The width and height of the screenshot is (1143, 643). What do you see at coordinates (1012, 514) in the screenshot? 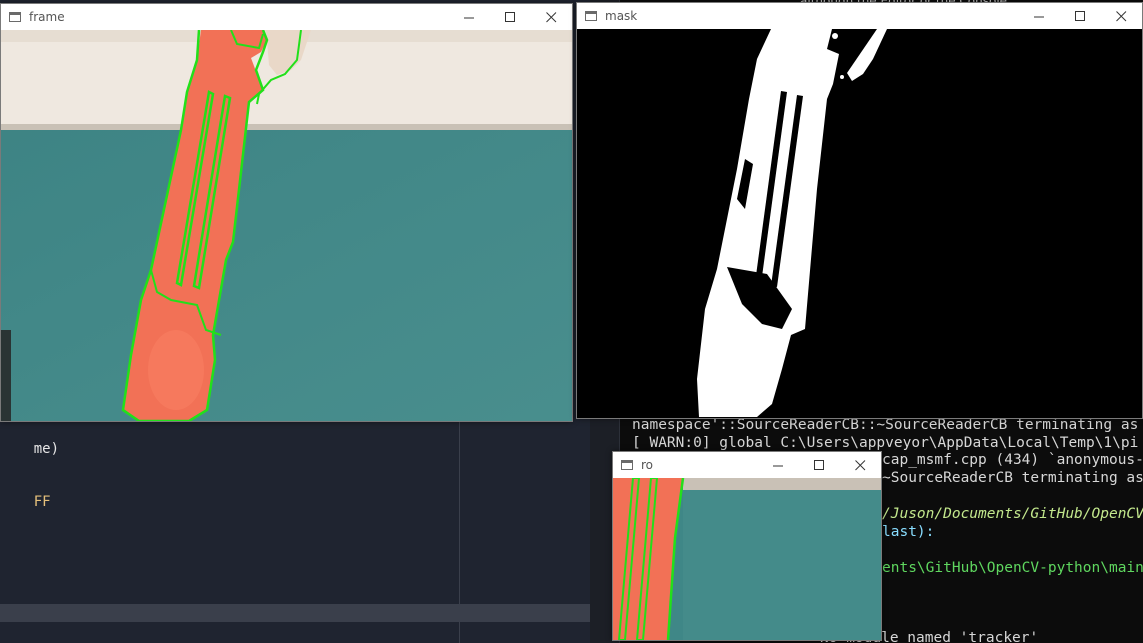
I see `terminal-line: /Juson/Documents/GitHub/OpenCV` at bounding box center [1012, 514].